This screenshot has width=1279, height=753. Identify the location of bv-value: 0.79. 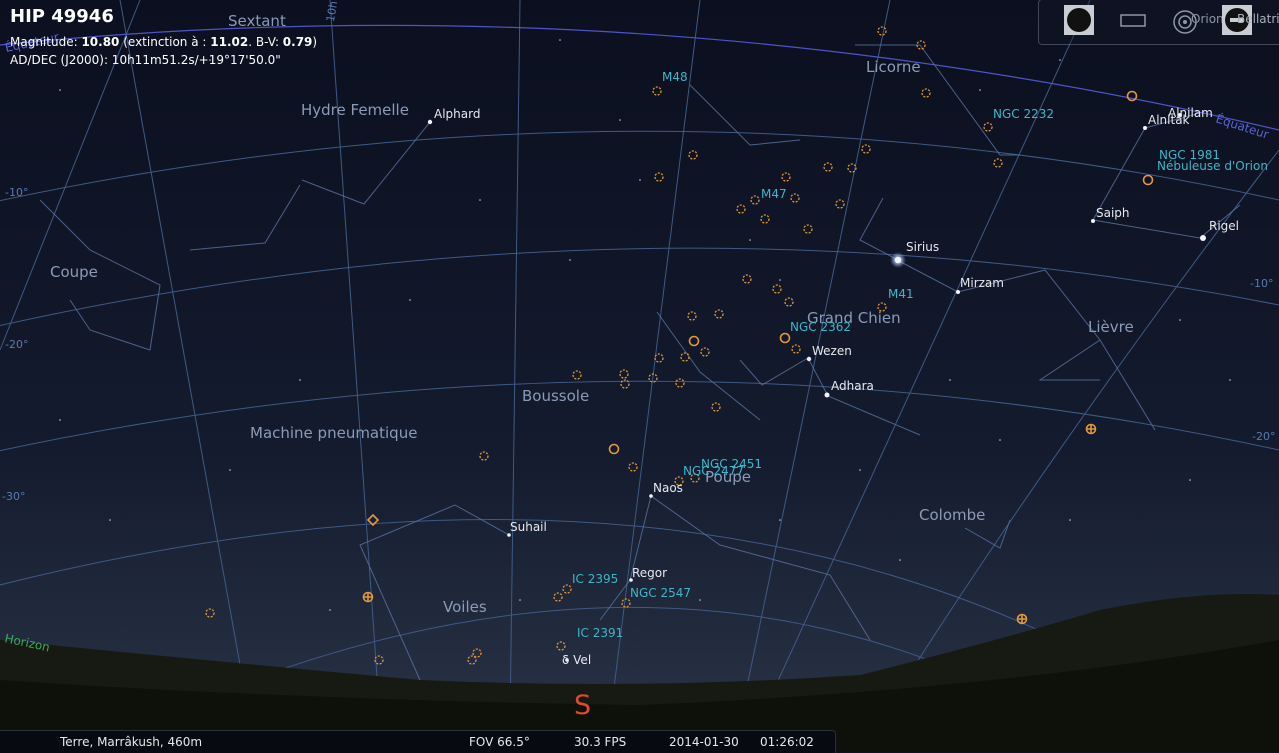
(297, 42).